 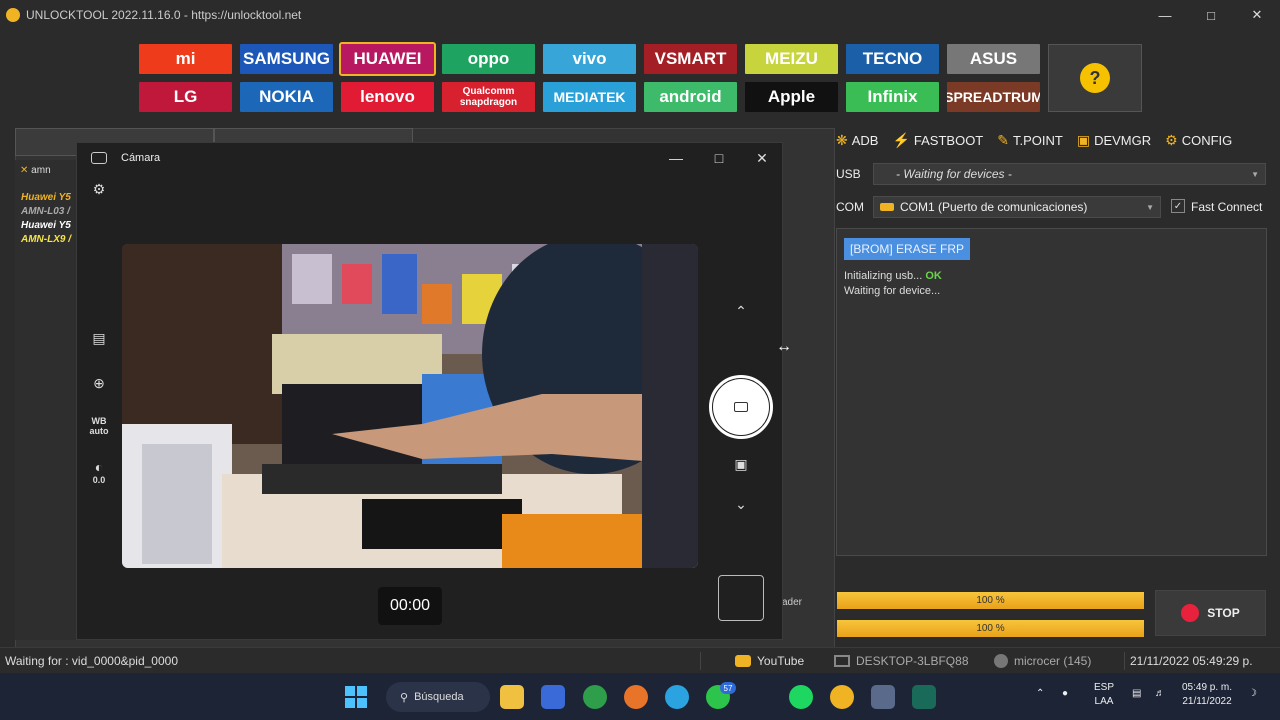 What do you see at coordinates (865, 140) in the screenshot?
I see `menu-adb-label: ADB` at bounding box center [865, 140].